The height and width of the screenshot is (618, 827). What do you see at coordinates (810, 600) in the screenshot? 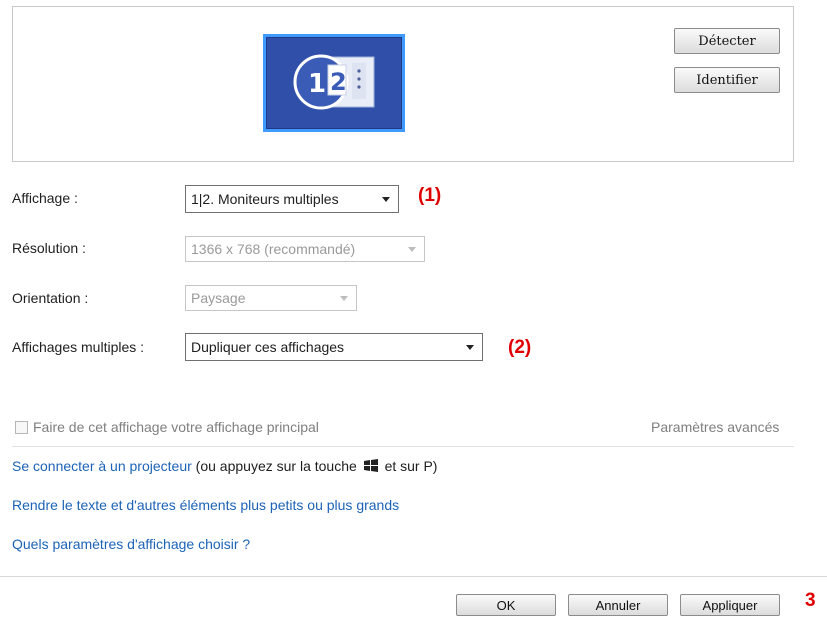
I see `annotation-3: 3` at bounding box center [810, 600].